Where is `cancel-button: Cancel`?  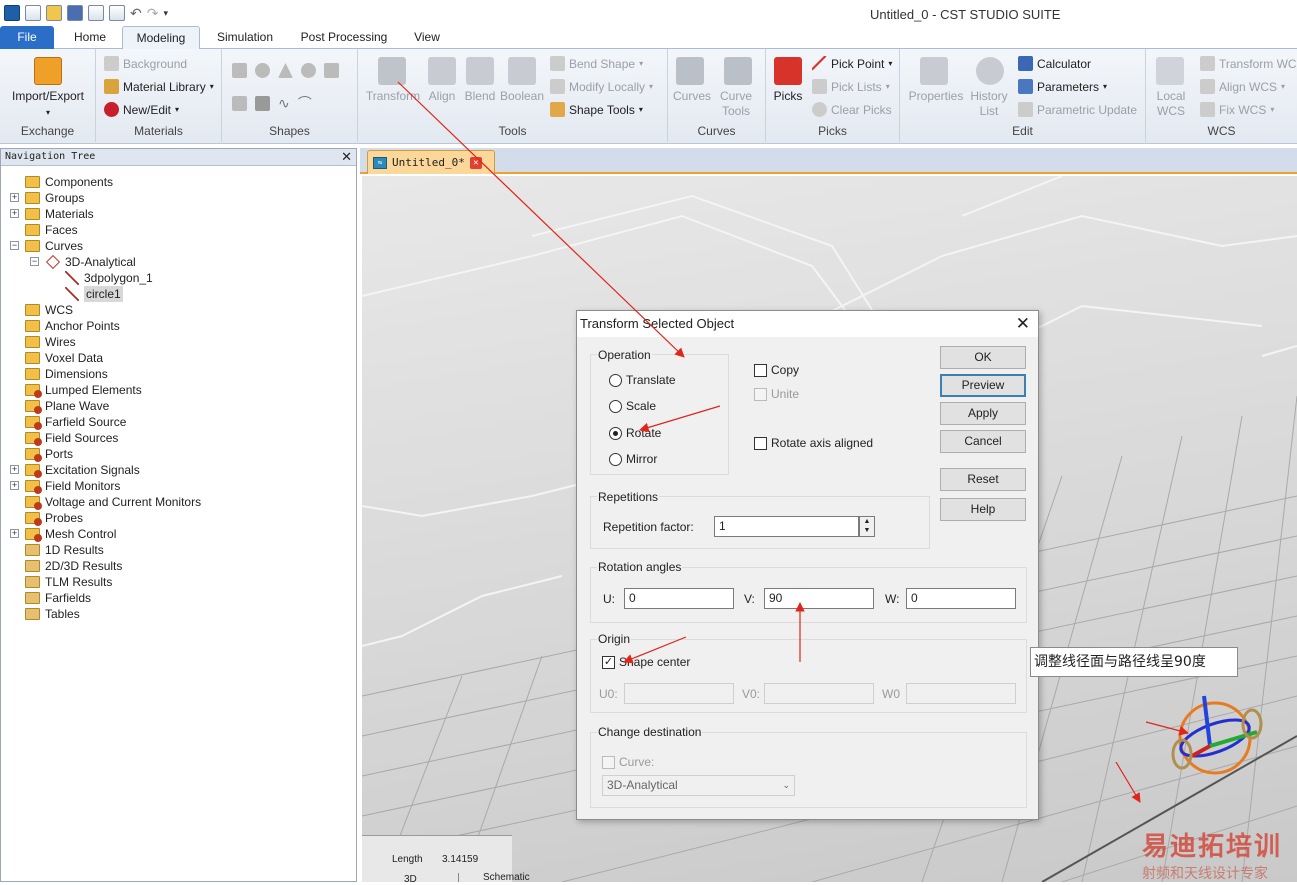 cancel-button: Cancel is located at coordinates (983, 441).